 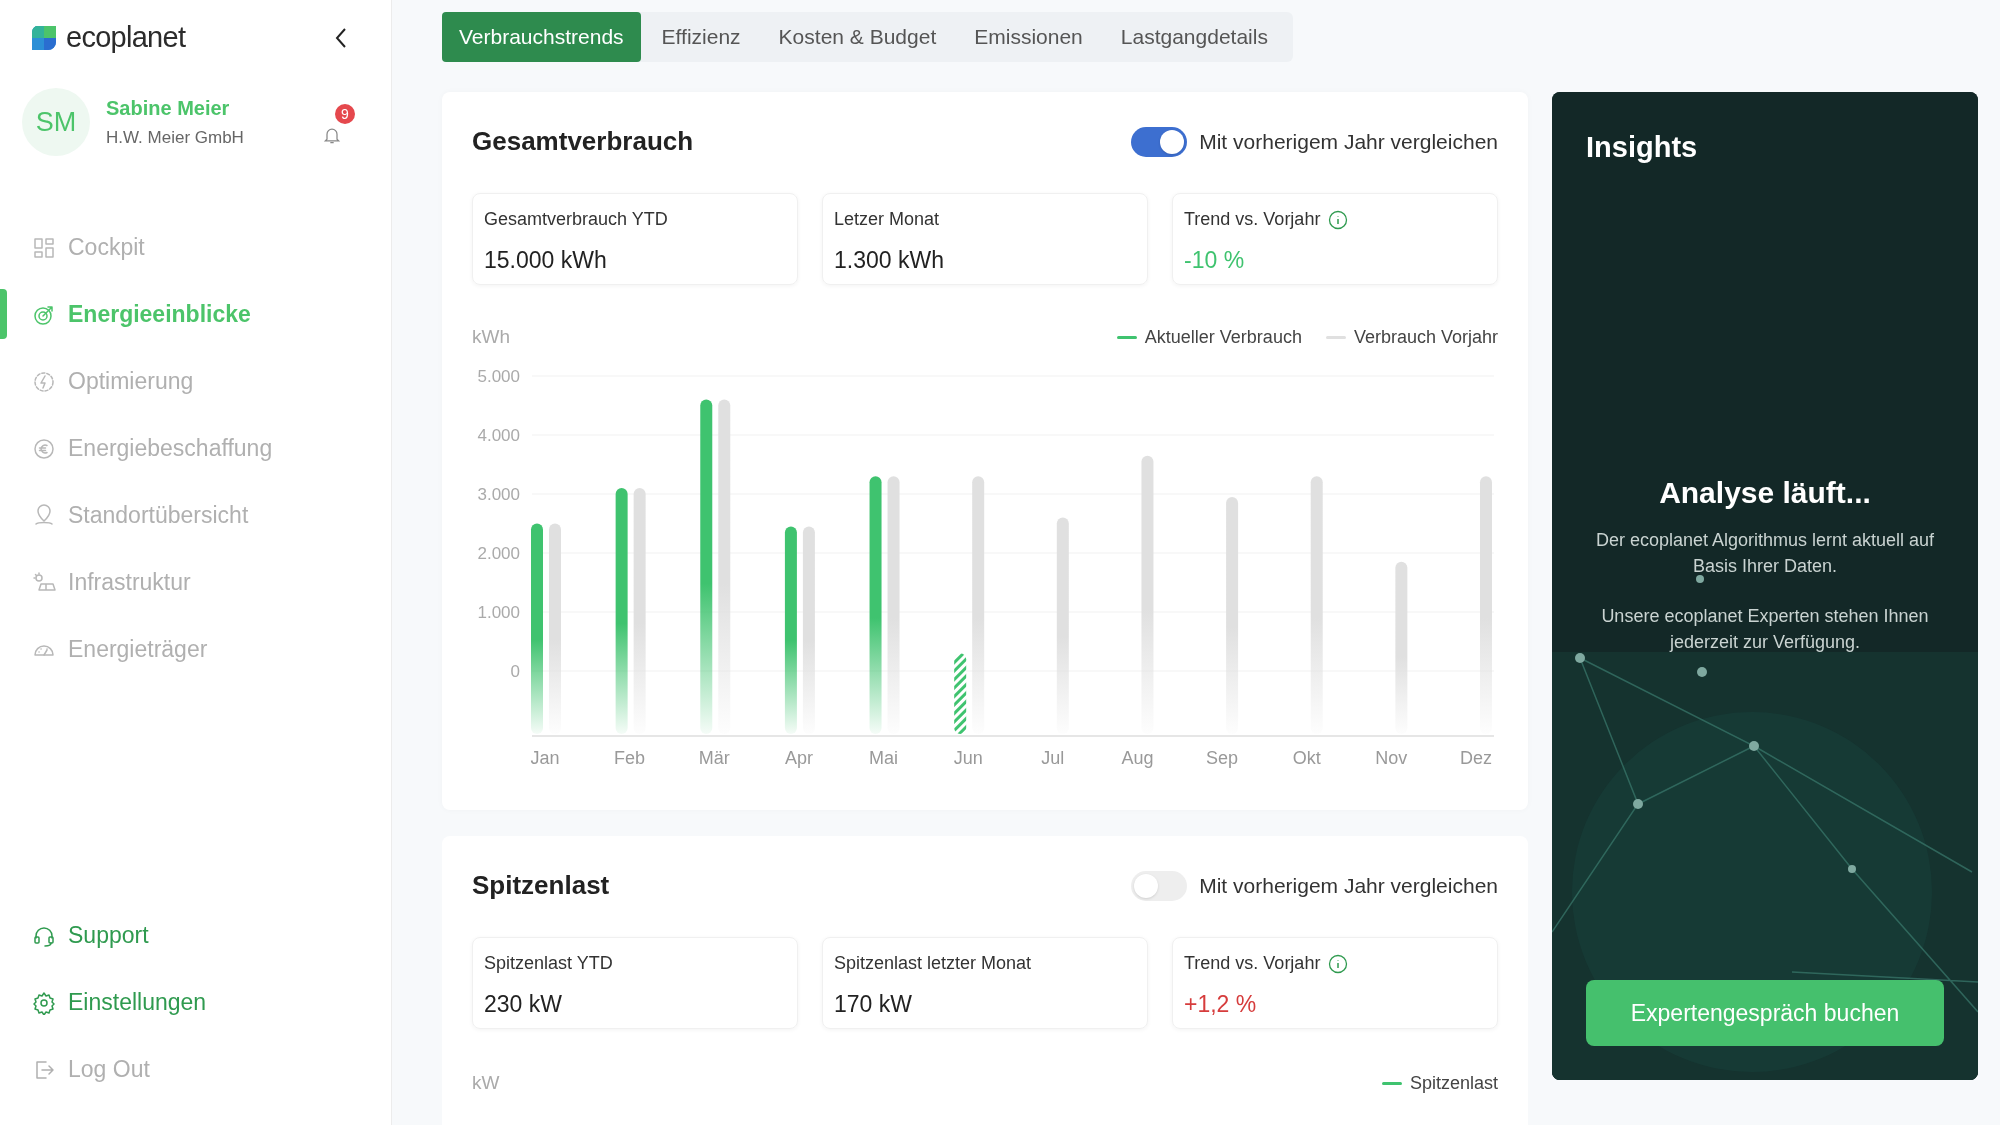 I want to click on legend-label: Verbrauch Vorjahr, so click(x=1425, y=337).